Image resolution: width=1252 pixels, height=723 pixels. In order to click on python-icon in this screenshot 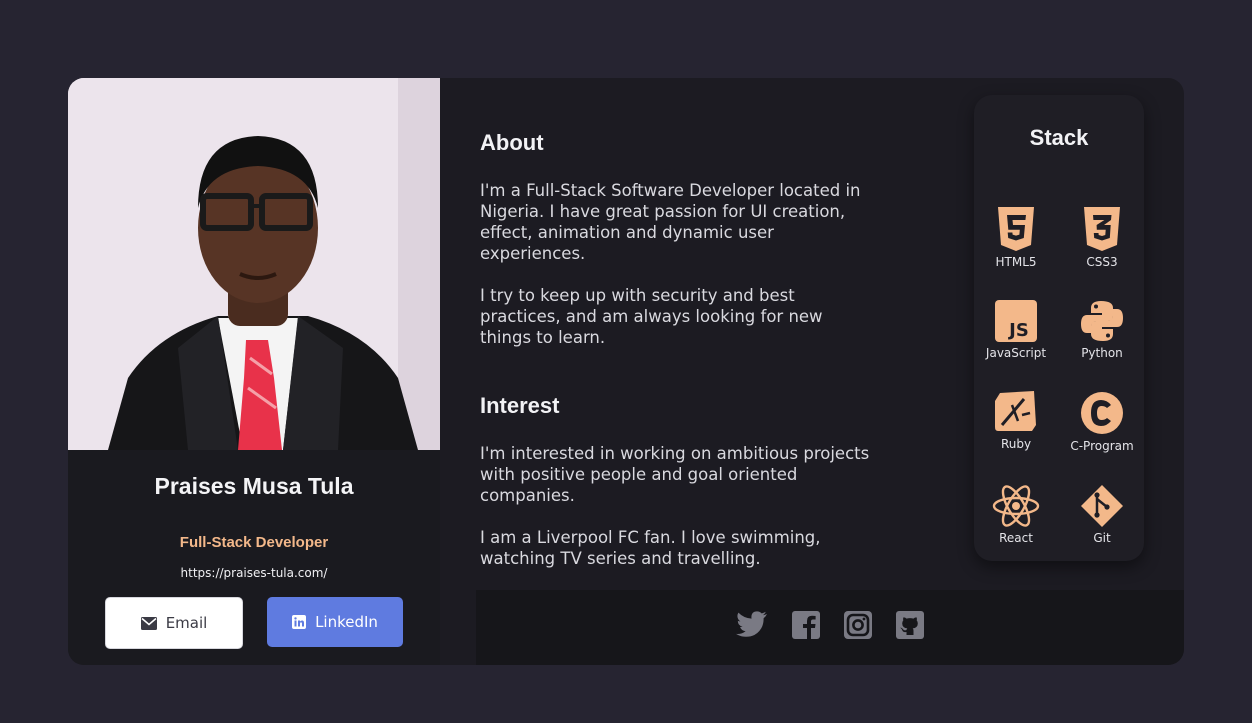, I will do `click(1102, 321)`.